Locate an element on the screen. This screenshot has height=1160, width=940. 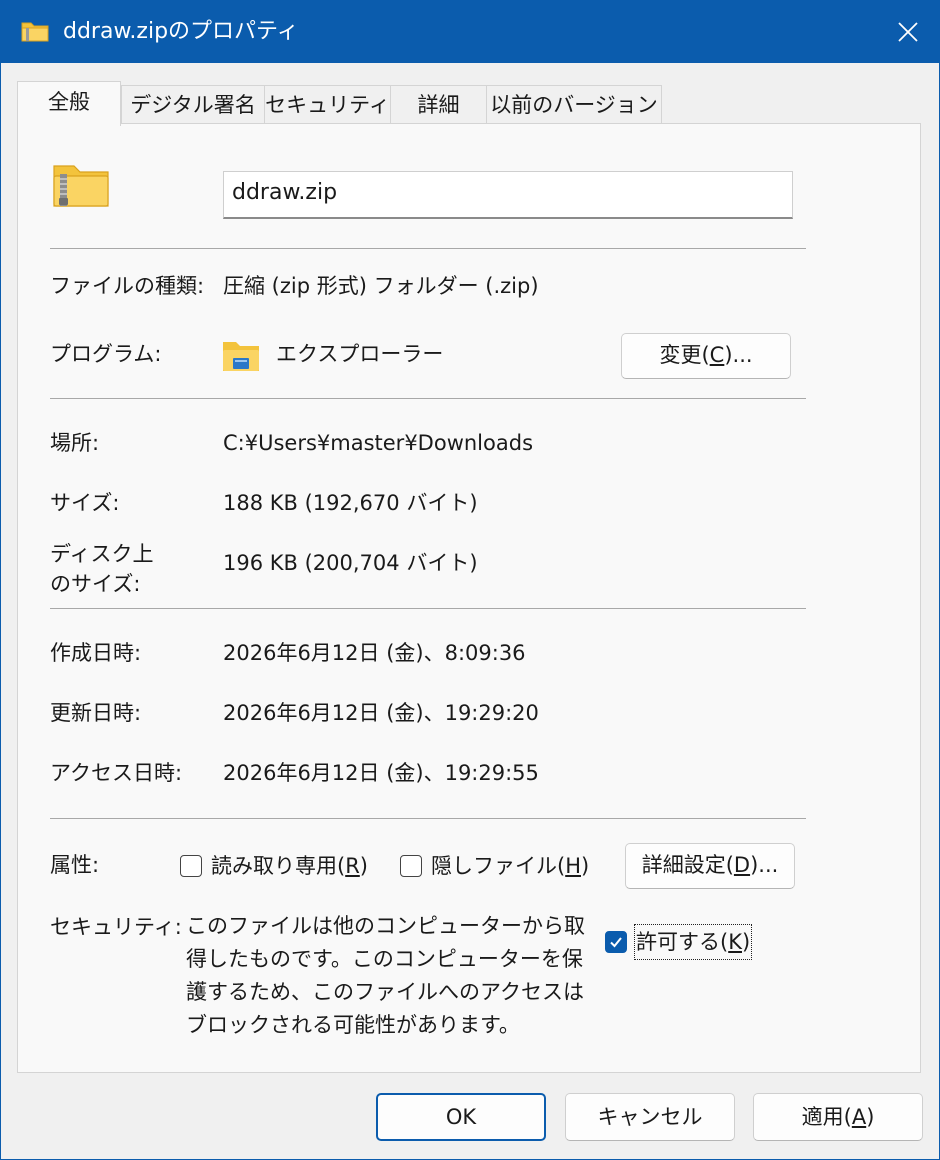
disk-size-value: 196 KB (200,704 バイト) is located at coordinates (350, 563).